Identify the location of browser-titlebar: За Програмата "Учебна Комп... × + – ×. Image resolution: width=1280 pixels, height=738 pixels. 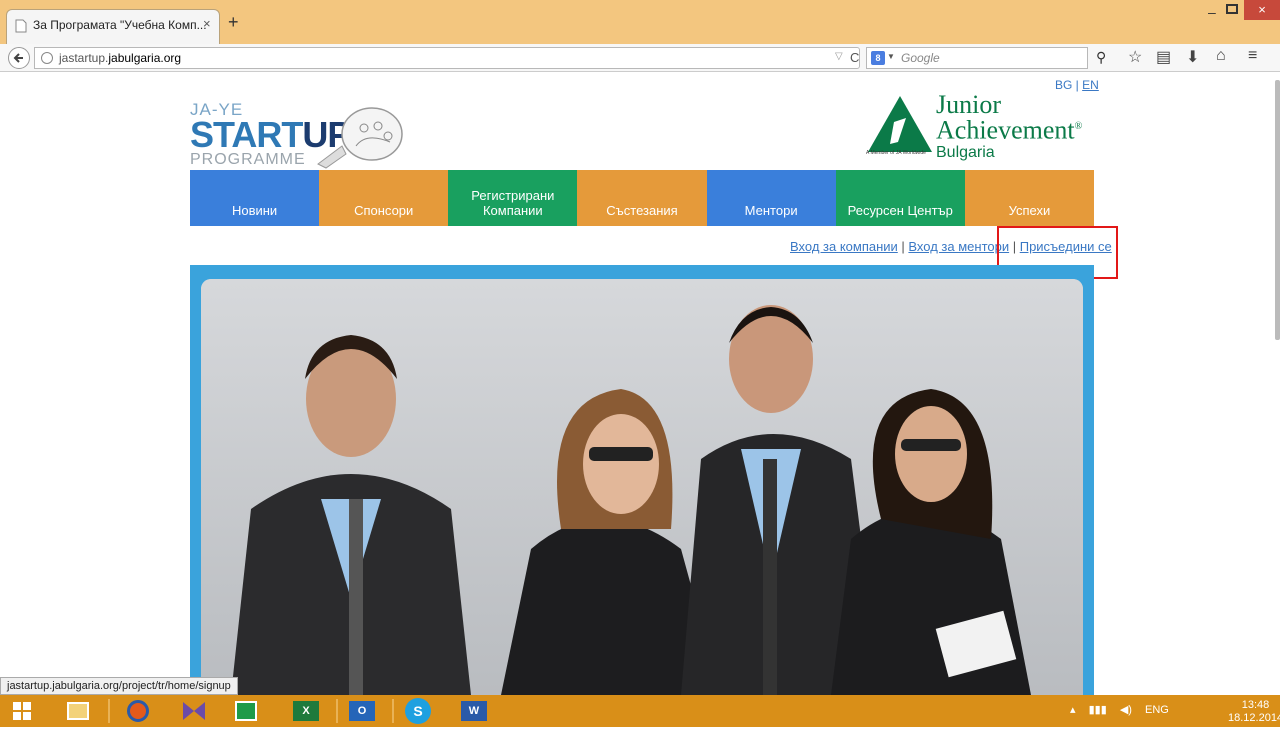
(640, 22).